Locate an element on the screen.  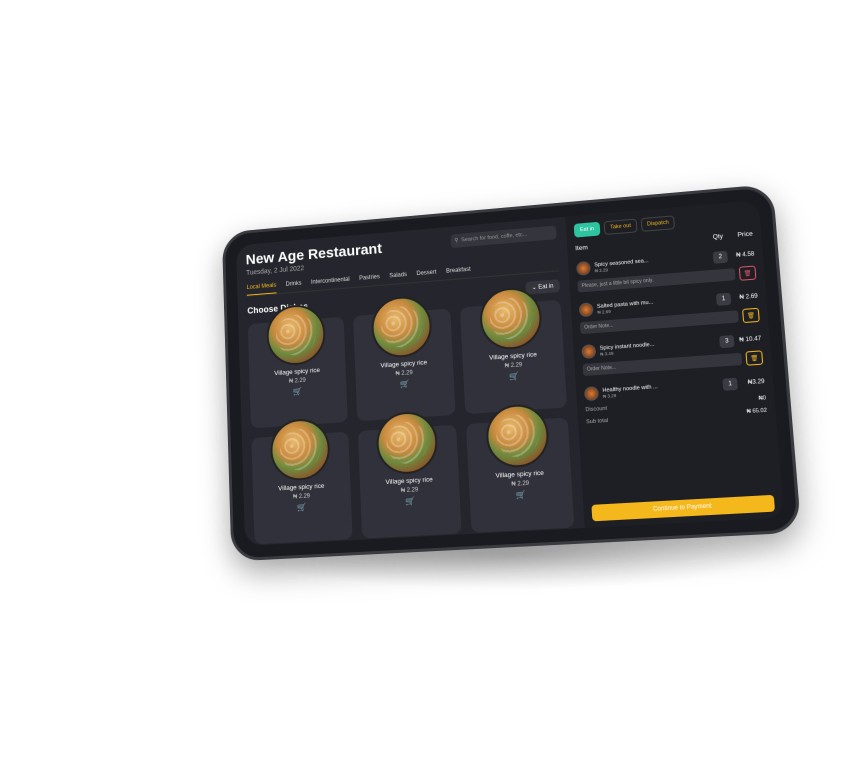
subtotal-label: Sub total is located at coordinates (597, 421).